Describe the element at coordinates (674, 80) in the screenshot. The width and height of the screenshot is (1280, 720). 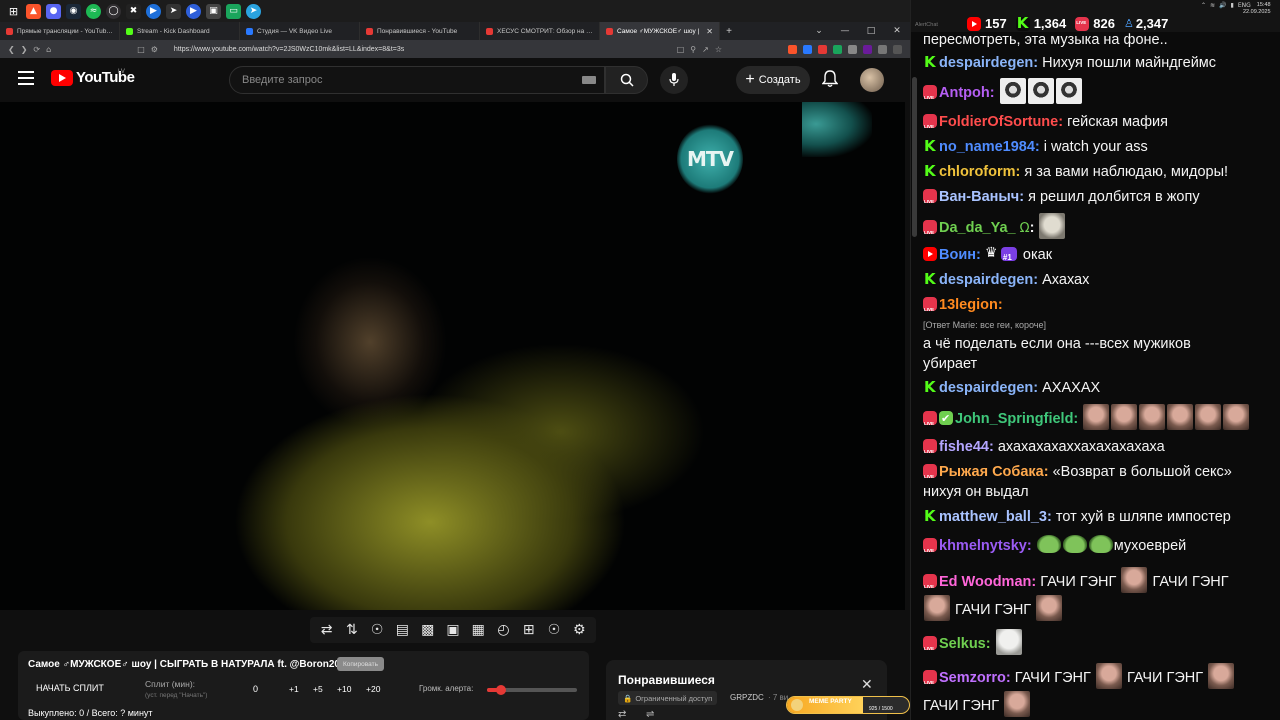
I see `voice-search-button` at that location.